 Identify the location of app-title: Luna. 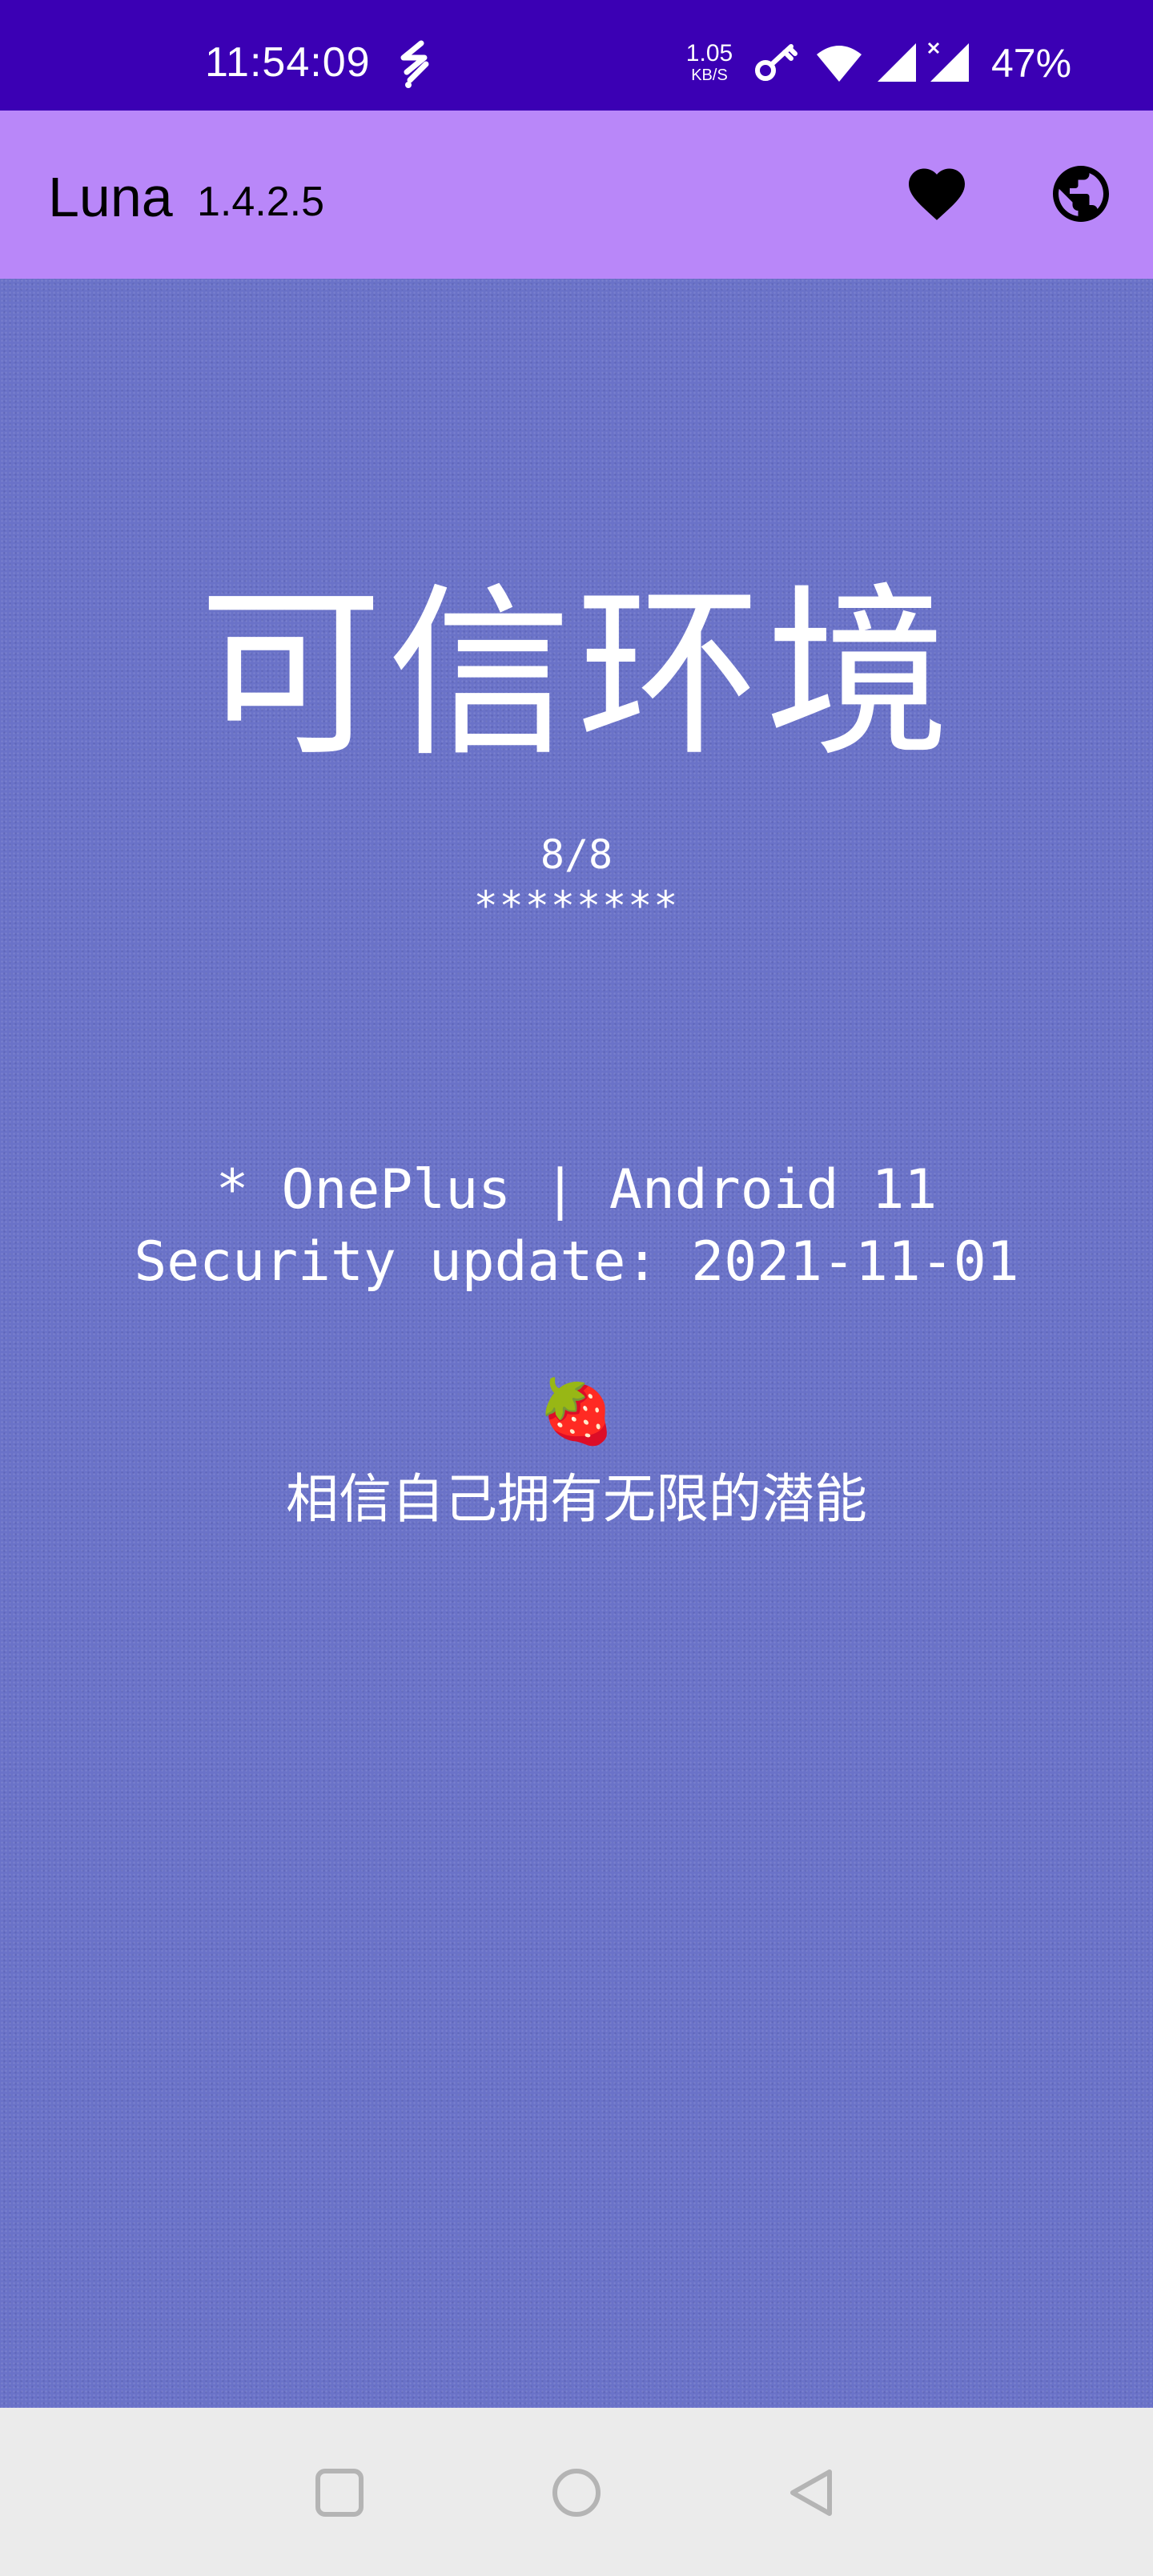
(110, 197).